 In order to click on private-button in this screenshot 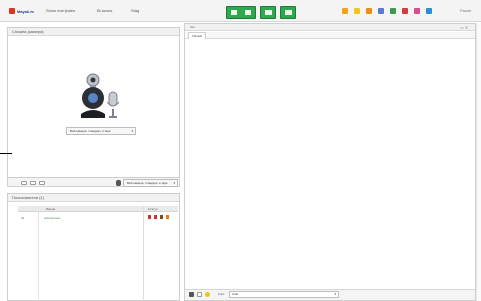, I will do `click(268, 12)`.